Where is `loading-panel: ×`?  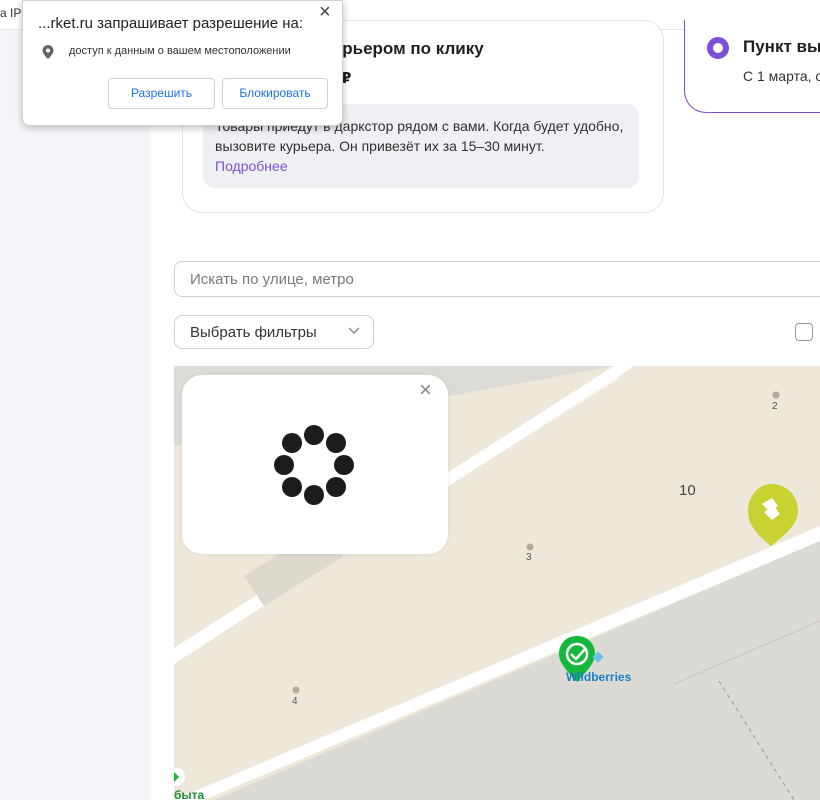 loading-panel: × is located at coordinates (315, 464).